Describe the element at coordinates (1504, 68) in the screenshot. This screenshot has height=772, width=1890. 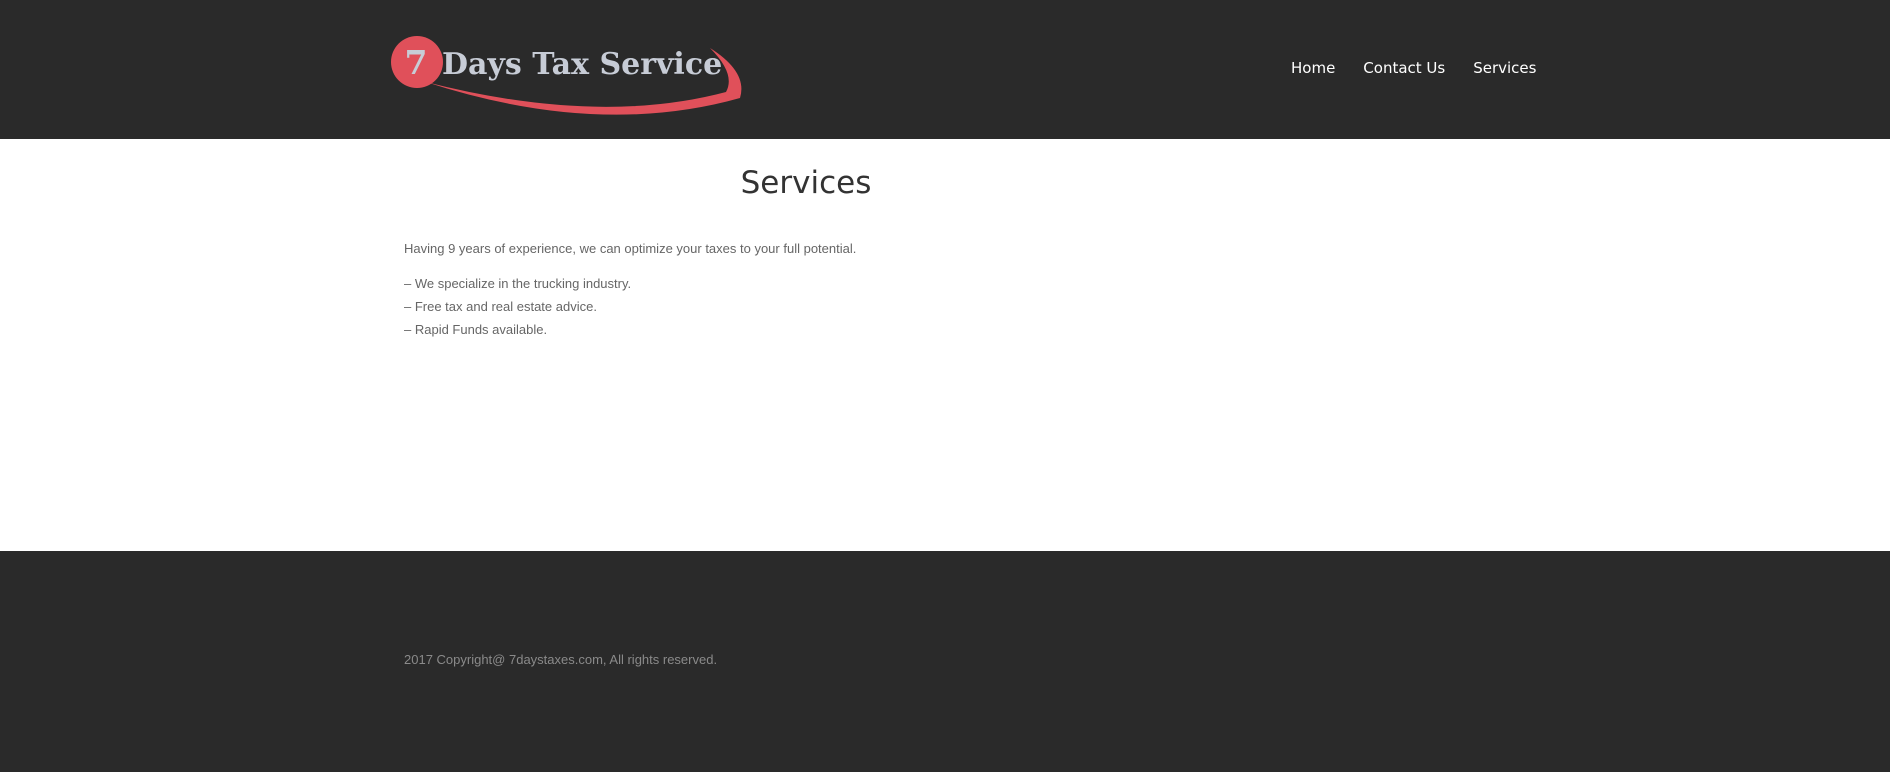
I see `nav-services-link: Services` at that location.